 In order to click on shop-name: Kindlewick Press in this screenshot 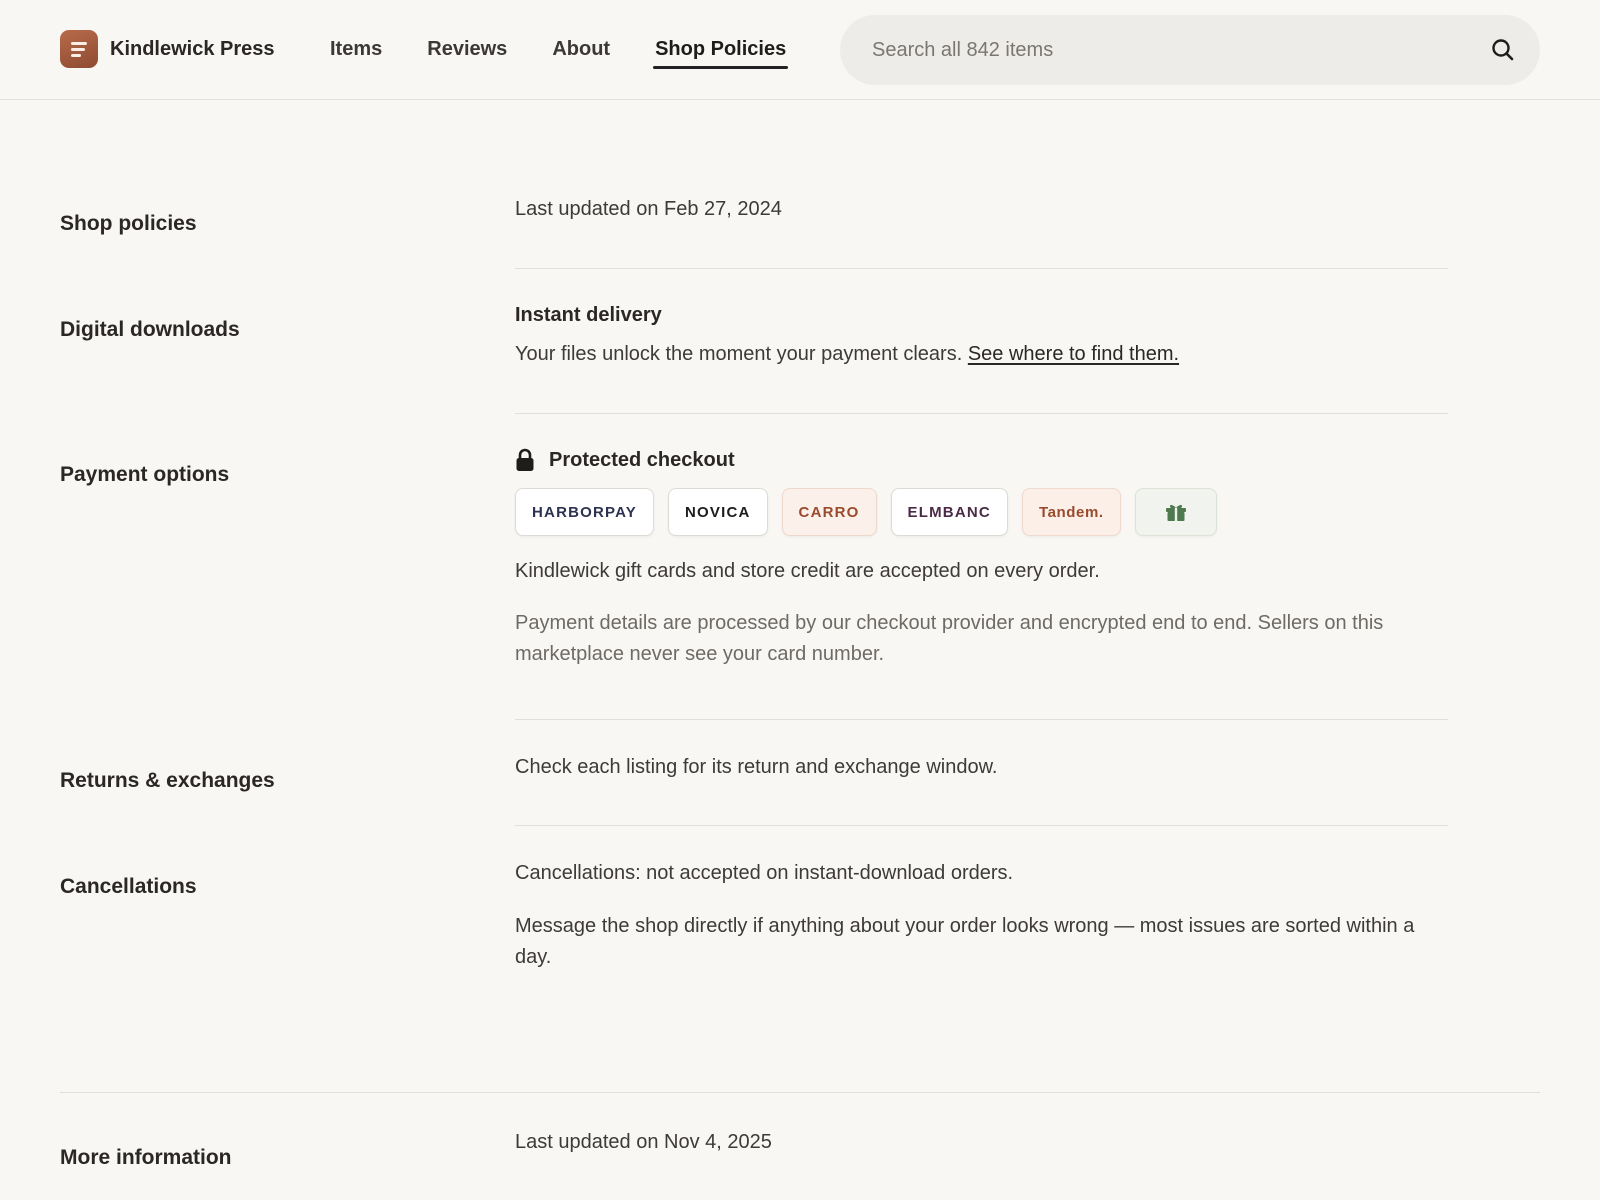, I will do `click(192, 49)`.